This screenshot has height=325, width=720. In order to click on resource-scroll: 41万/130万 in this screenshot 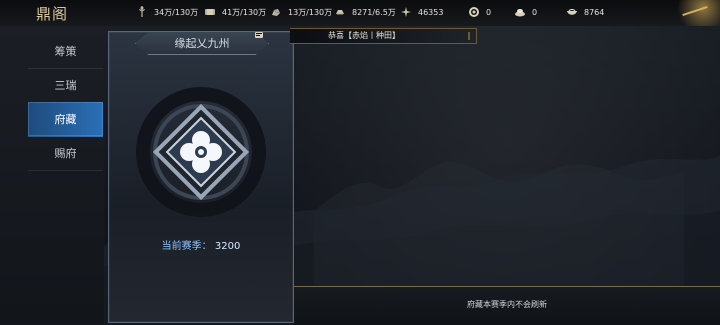, I will do `click(235, 12)`.